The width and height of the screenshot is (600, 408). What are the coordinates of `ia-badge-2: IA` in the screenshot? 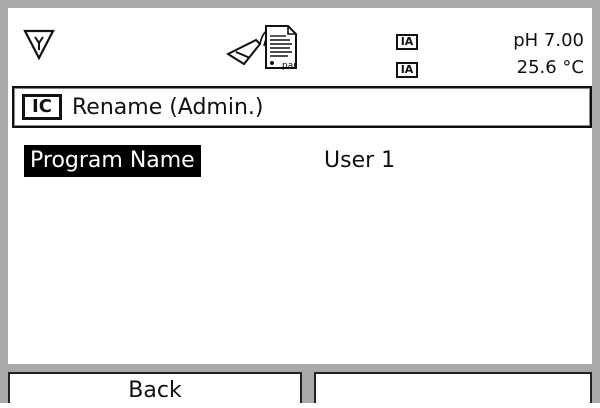 It's located at (407, 70).